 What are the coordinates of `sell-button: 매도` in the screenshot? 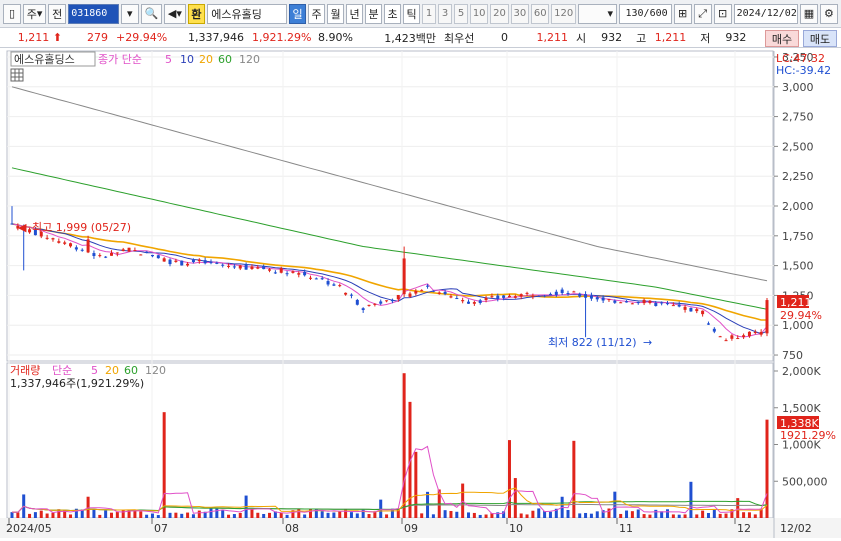 It's located at (820, 38).